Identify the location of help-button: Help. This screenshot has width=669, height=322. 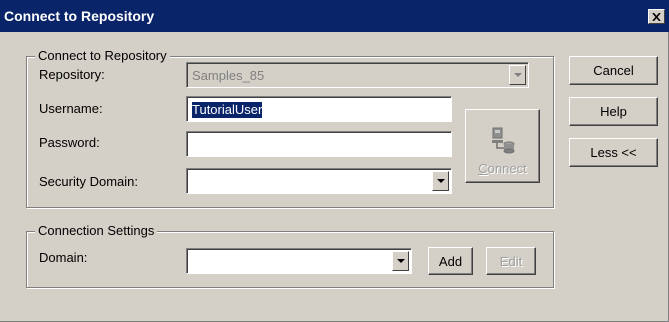
(613, 111).